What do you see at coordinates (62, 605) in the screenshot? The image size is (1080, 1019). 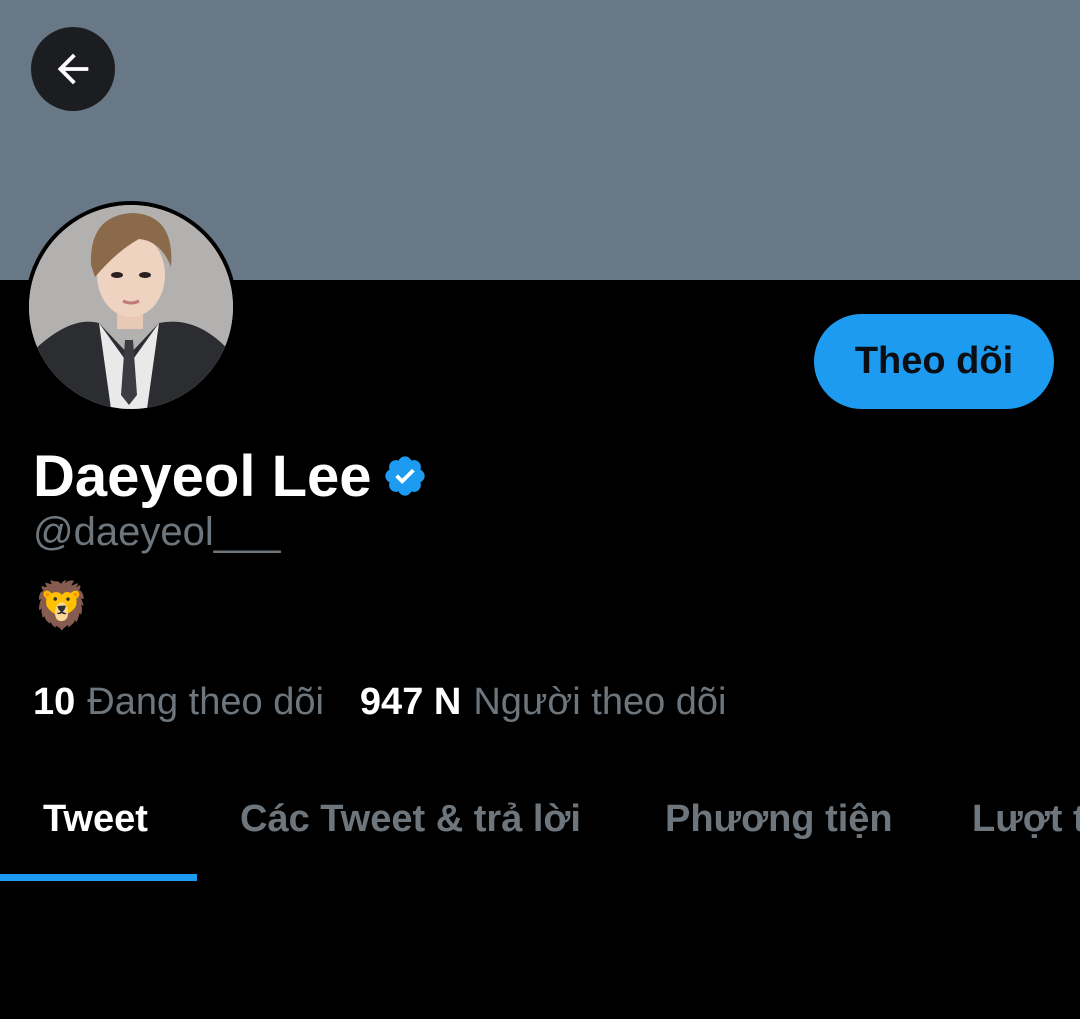 I see `profile-bio: 🦁` at bounding box center [62, 605].